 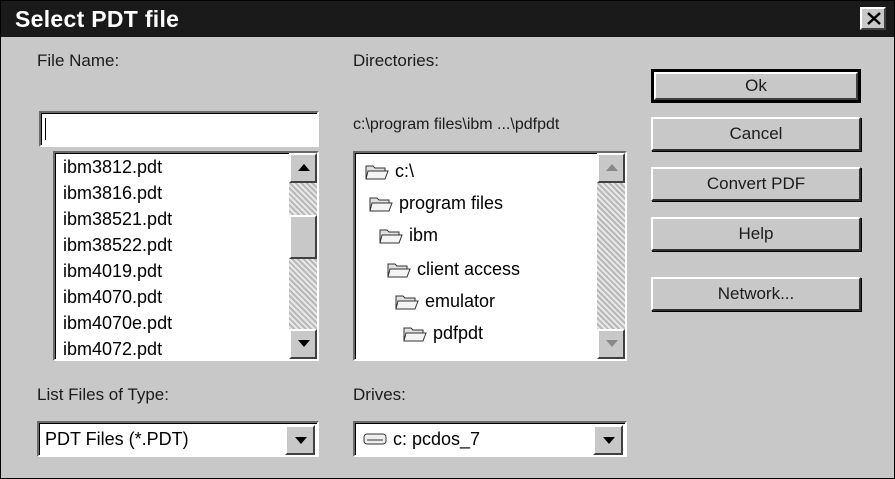 I want to click on file-list-scrollbar, so click(x=303, y=256).